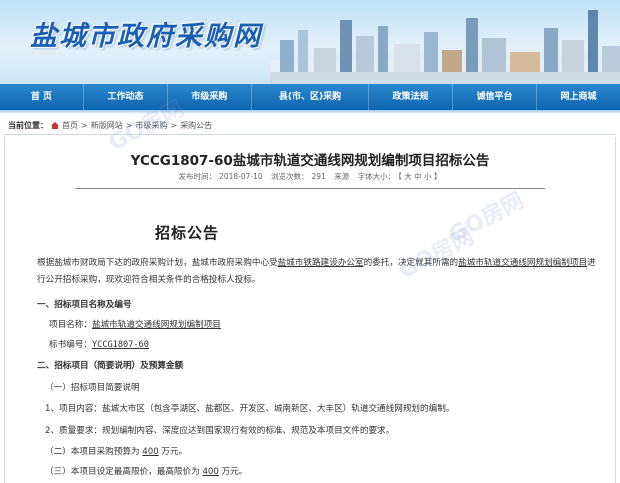 This screenshot has width=620, height=483. Describe the element at coordinates (196, 125) in the screenshot. I see `breadcrumb-announcements: 采购公告` at that location.